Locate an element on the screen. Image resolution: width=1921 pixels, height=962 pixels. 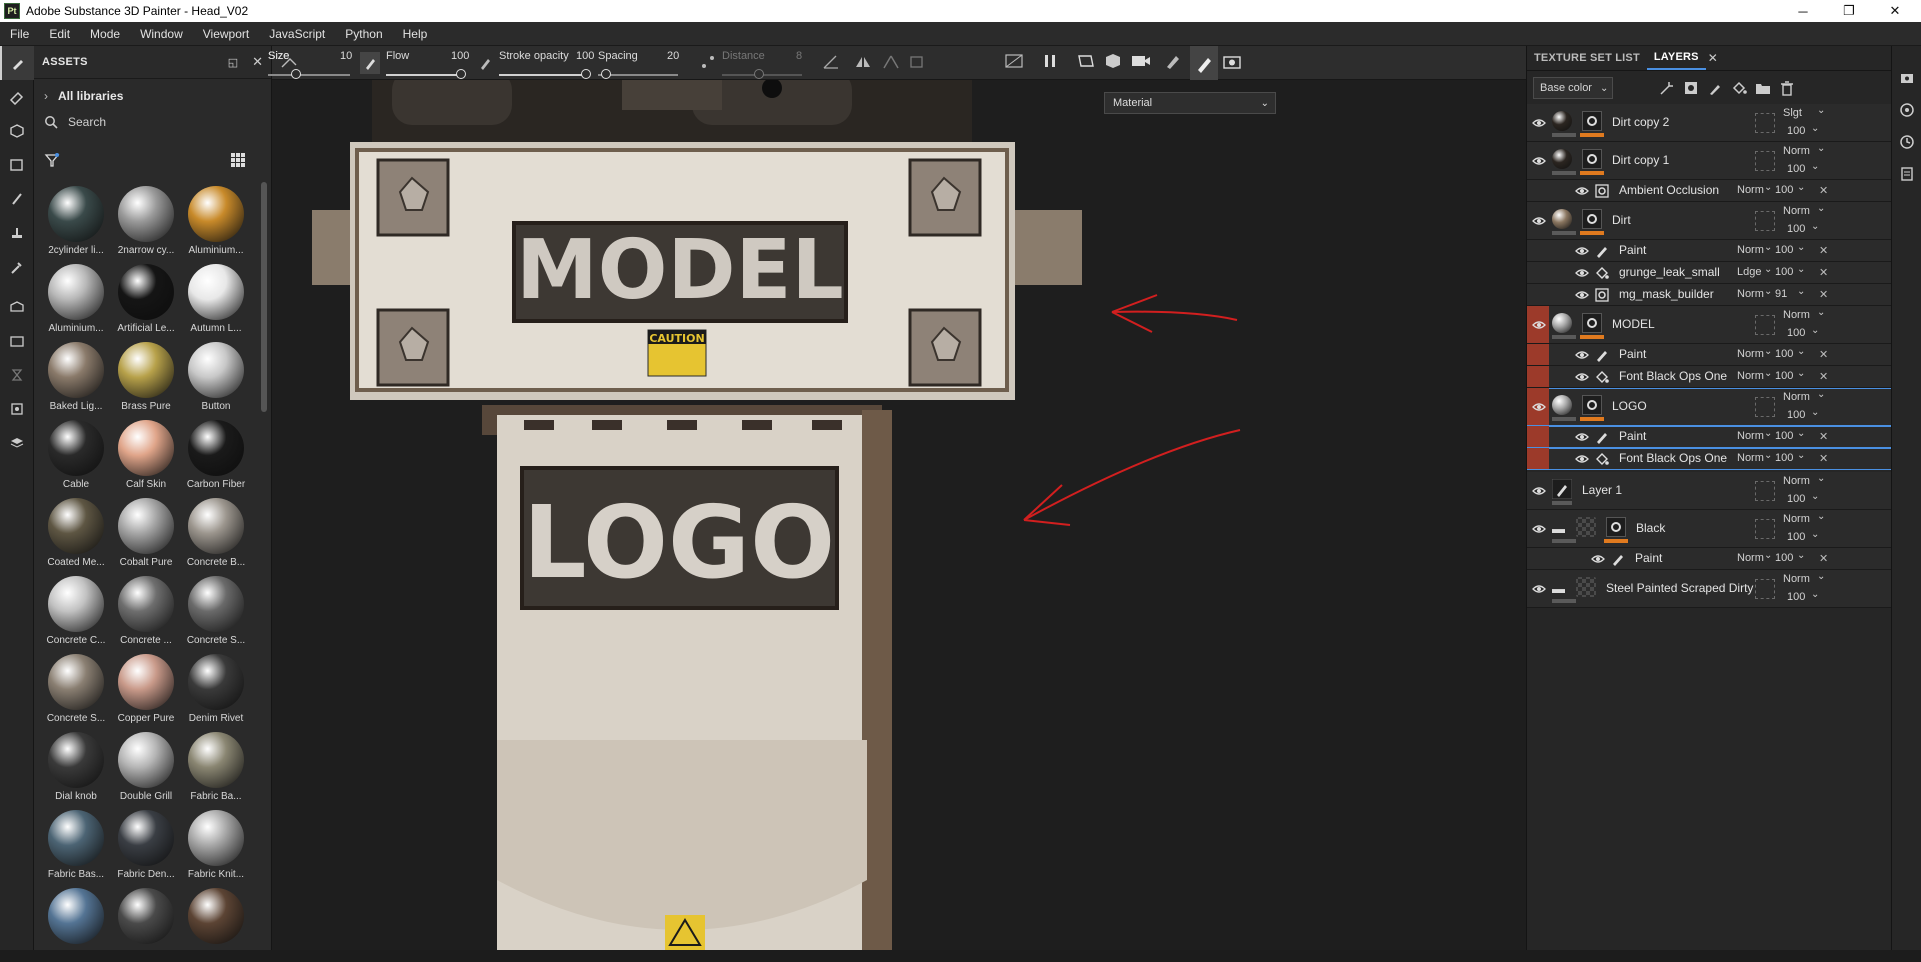
stroke-opacity-value: 100 is located at coordinates (585, 56).